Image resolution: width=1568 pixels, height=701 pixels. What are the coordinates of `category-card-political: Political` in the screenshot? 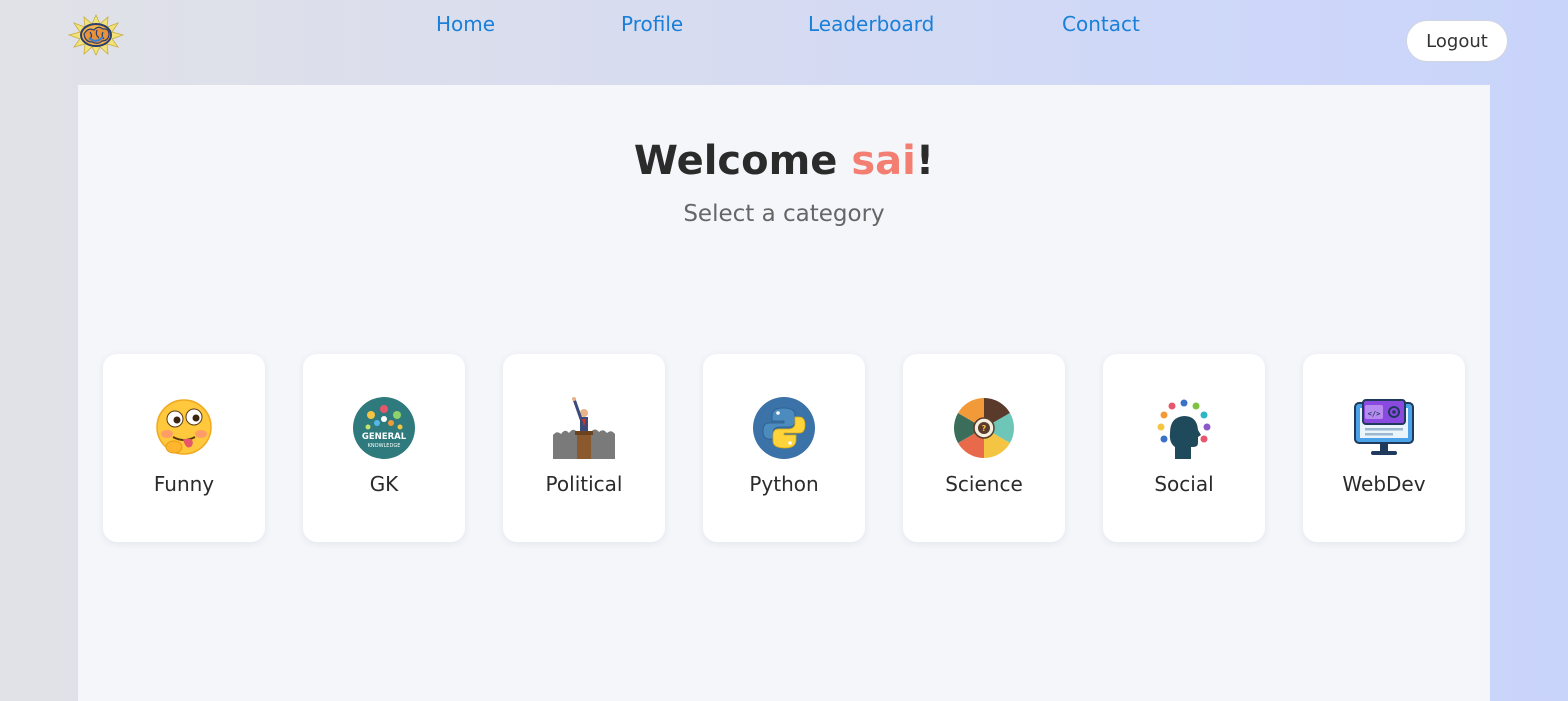 It's located at (584, 448).